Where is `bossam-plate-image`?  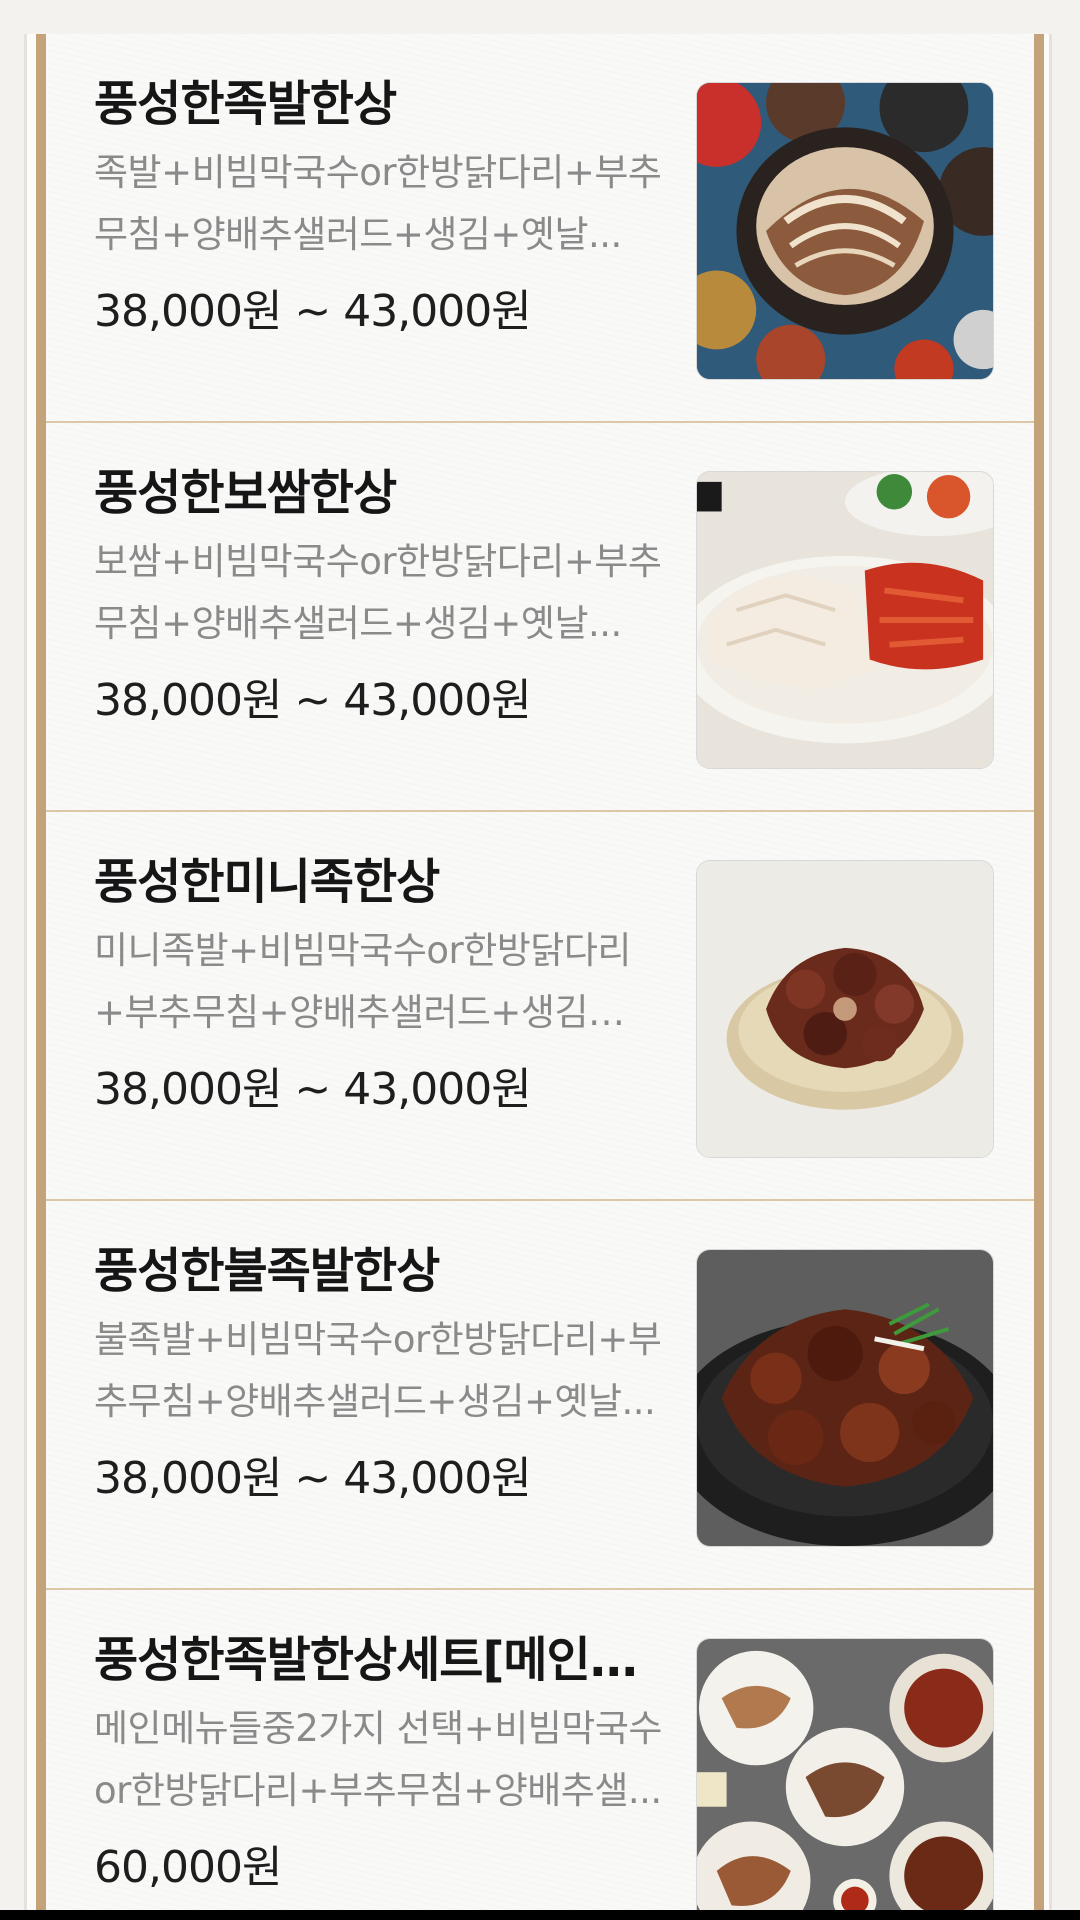
bossam-plate-image is located at coordinates (845, 620).